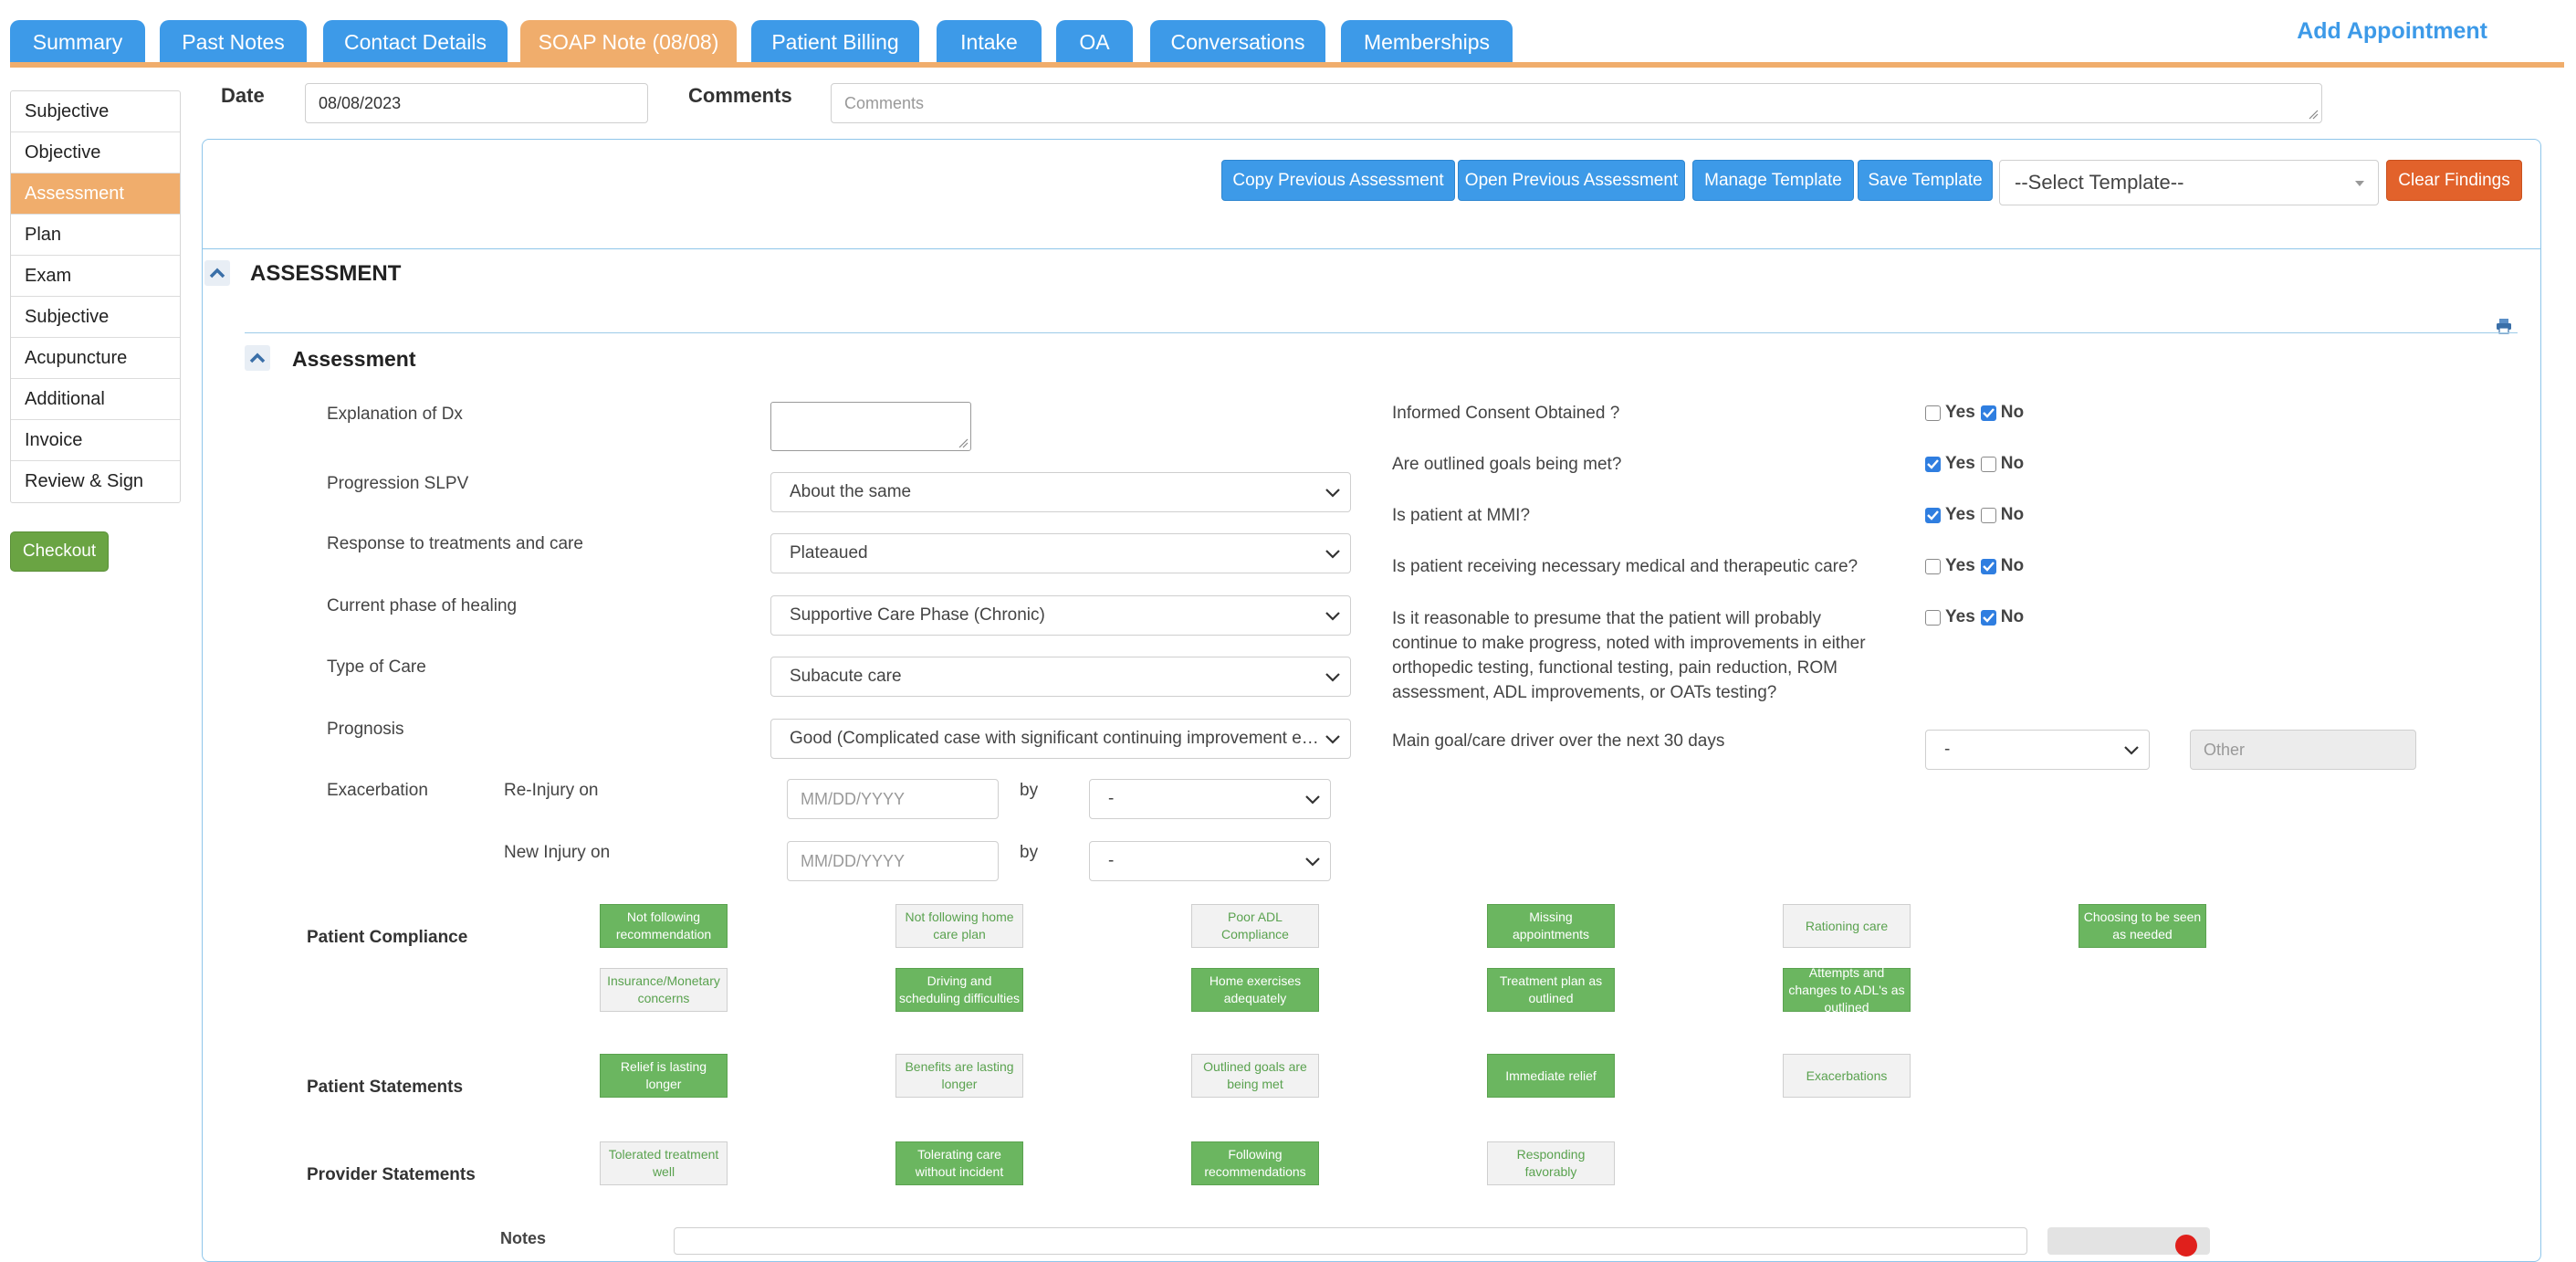 Image resolution: width=2576 pixels, height=1262 pixels. Describe the element at coordinates (664, 1076) in the screenshot. I see `chip-relief-lasting-longer: Relief is lasting longer` at that location.